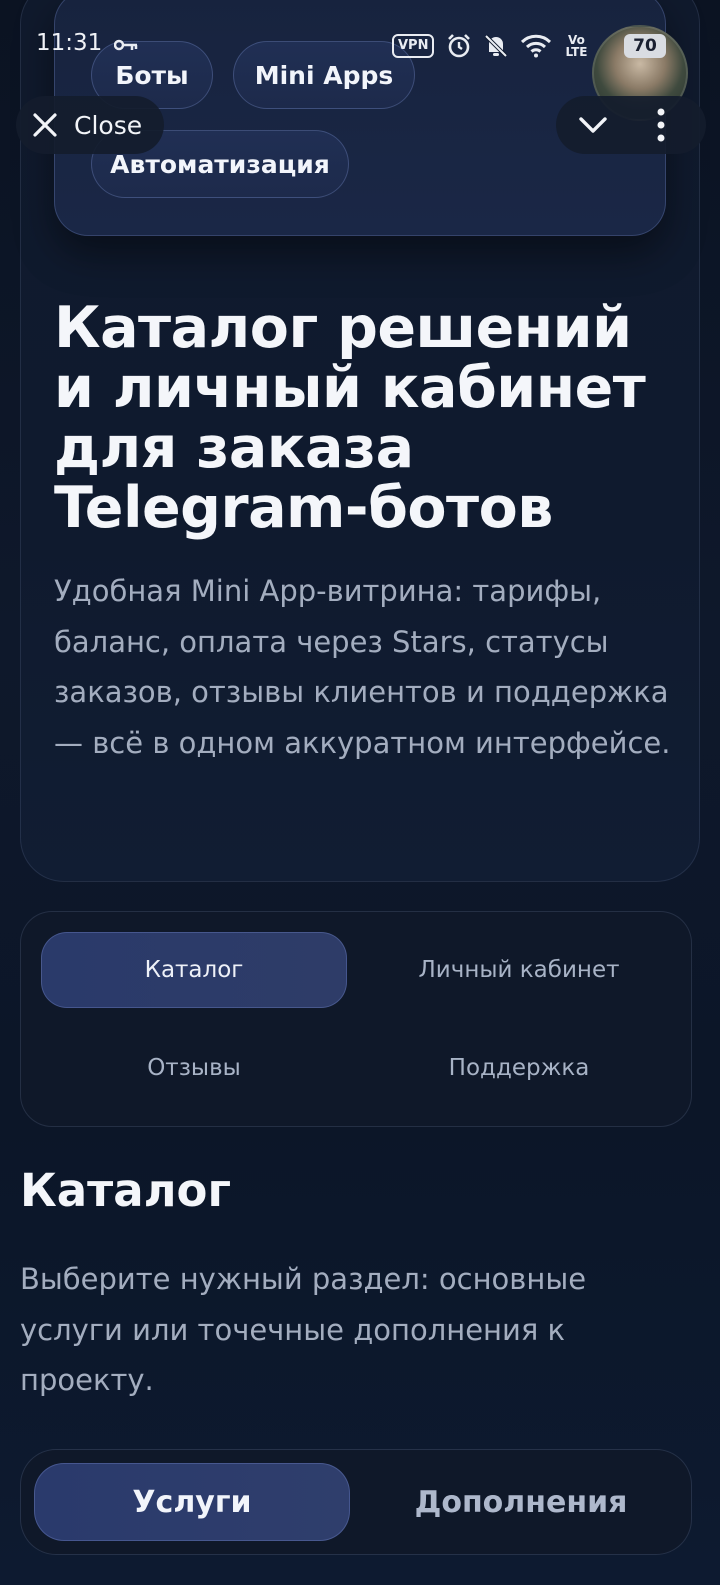 The height and width of the screenshot is (1585, 720). What do you see at coordinates (645, 46) in the screenshot?
I see `battery-icon: 70` at bounding box center [645, 46].